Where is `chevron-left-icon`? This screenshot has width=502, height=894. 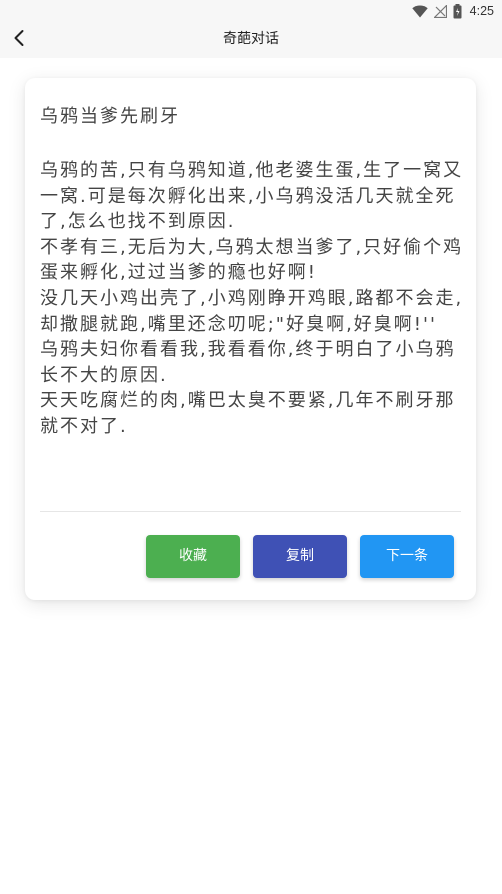 chevron-left-icon is located at coordinates (19, 40).